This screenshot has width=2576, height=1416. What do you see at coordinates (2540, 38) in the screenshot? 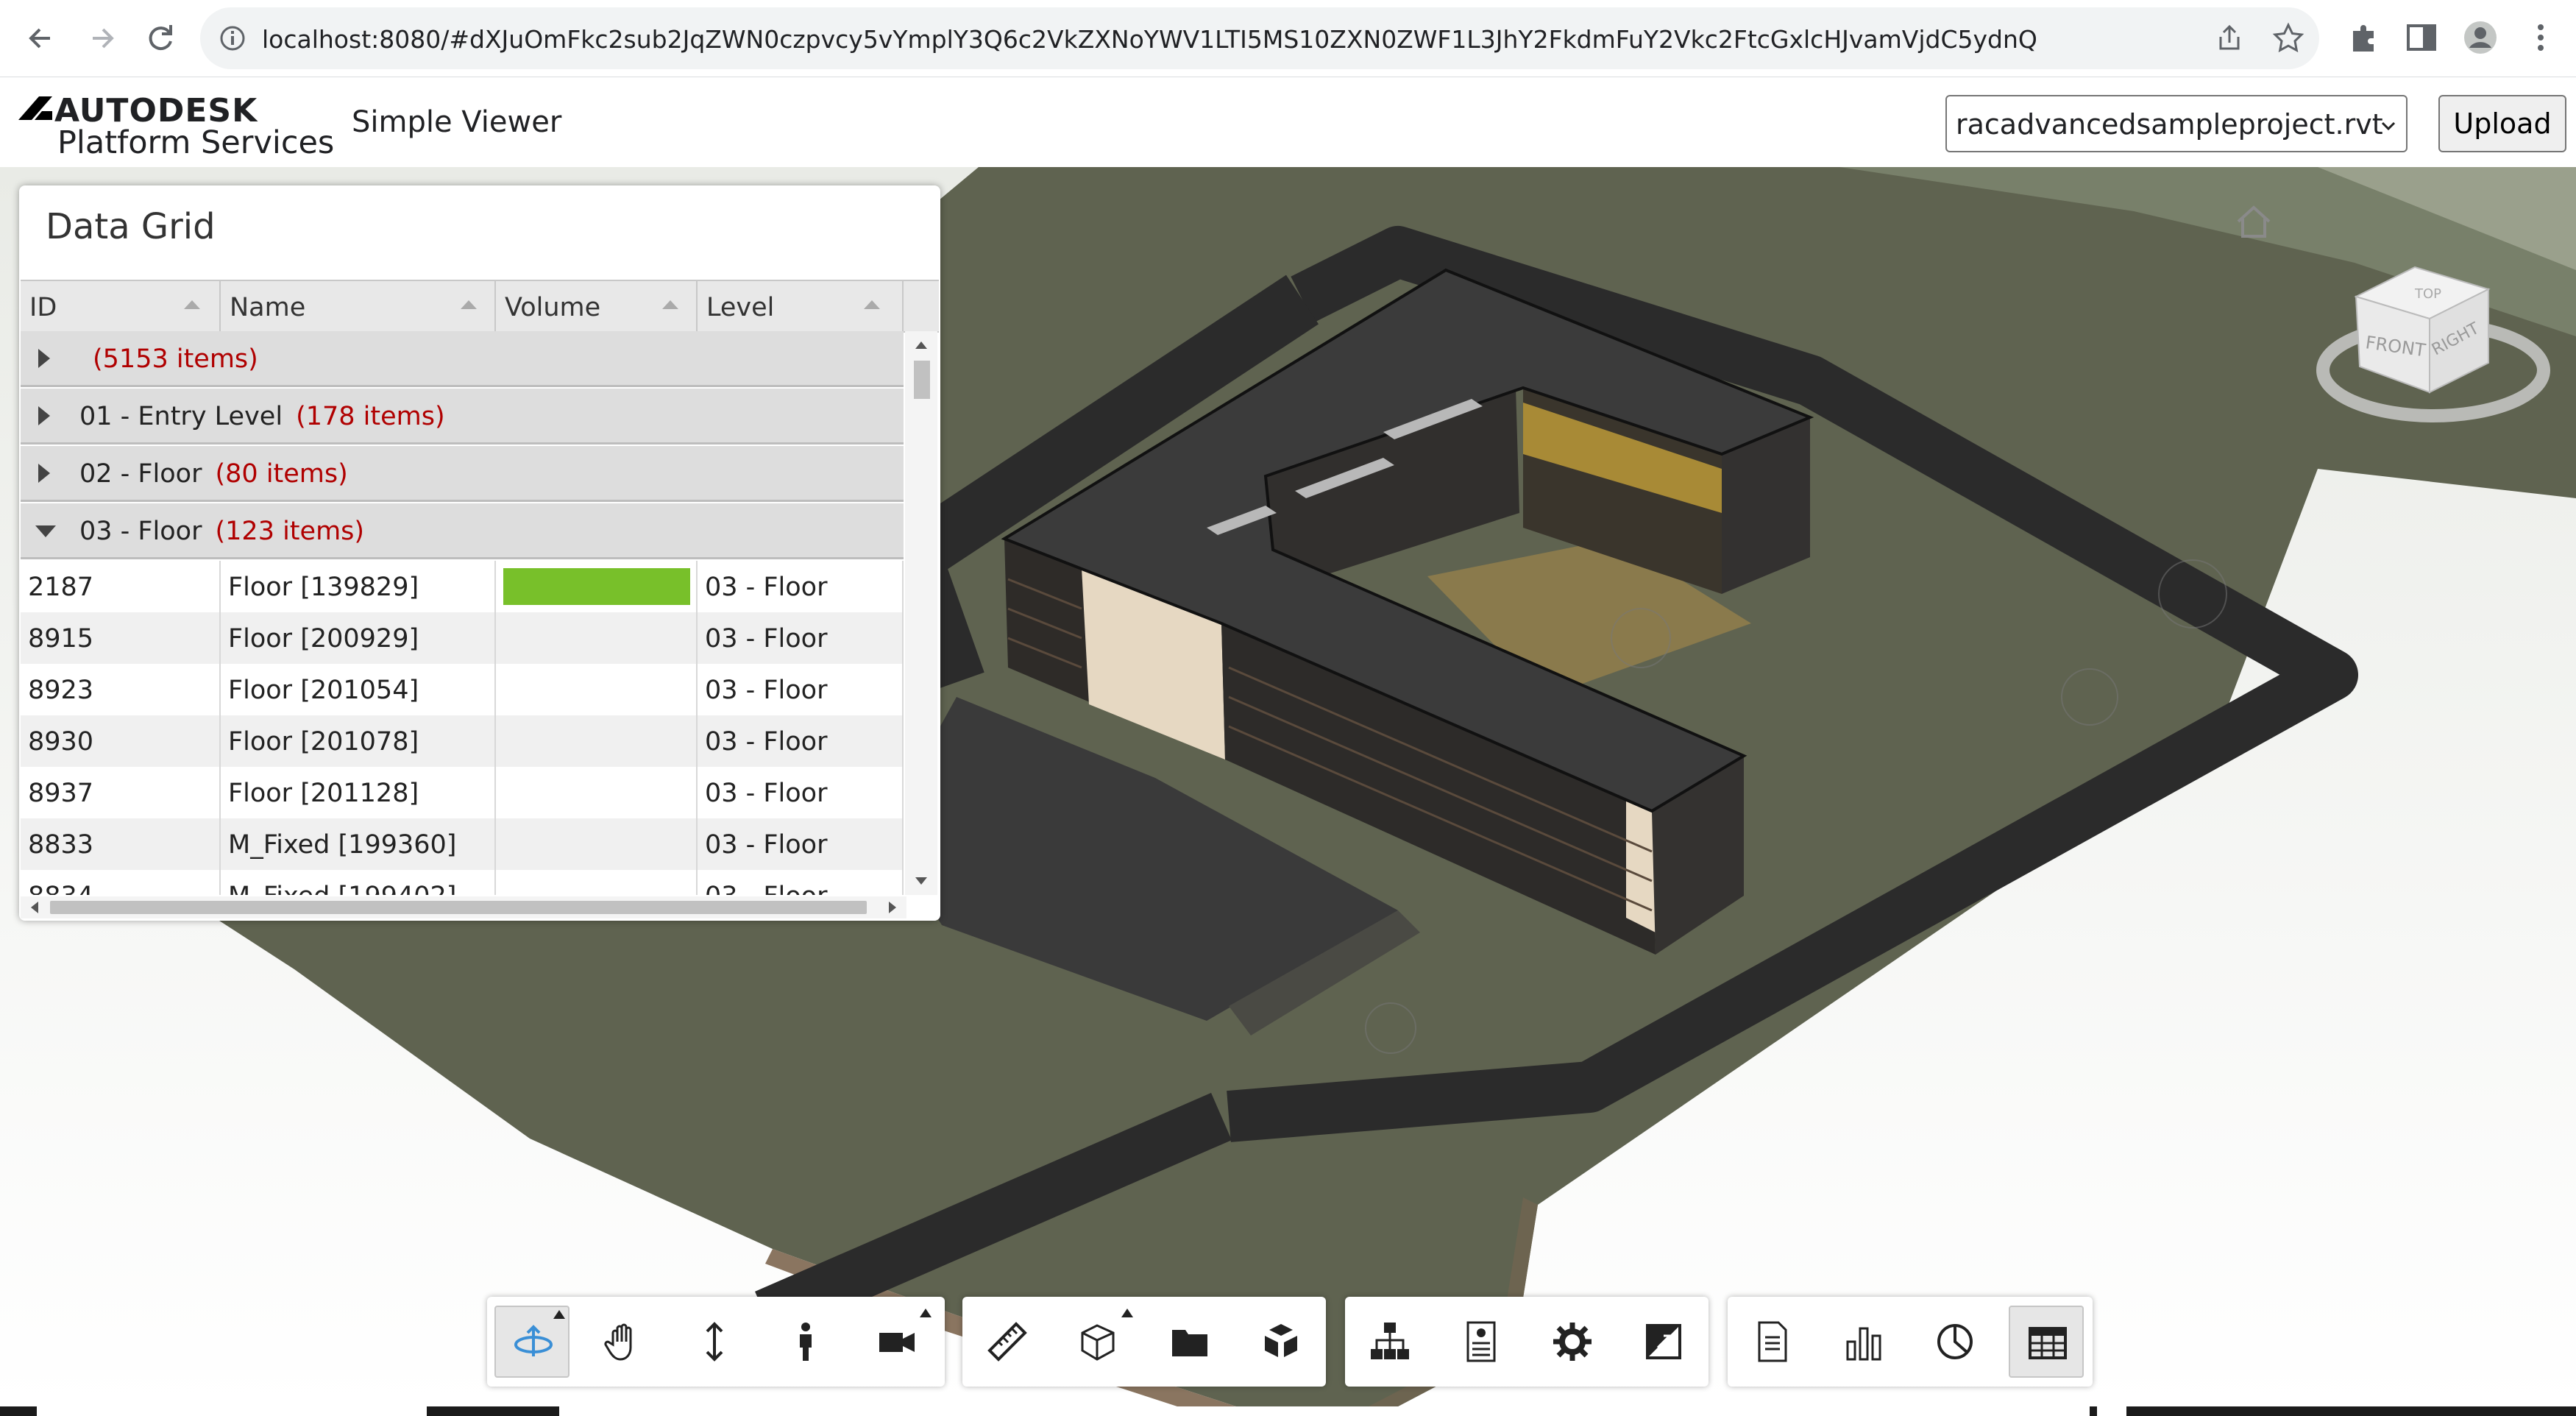
I see `browser-menu-icon` at bounding box center [2540, 38].